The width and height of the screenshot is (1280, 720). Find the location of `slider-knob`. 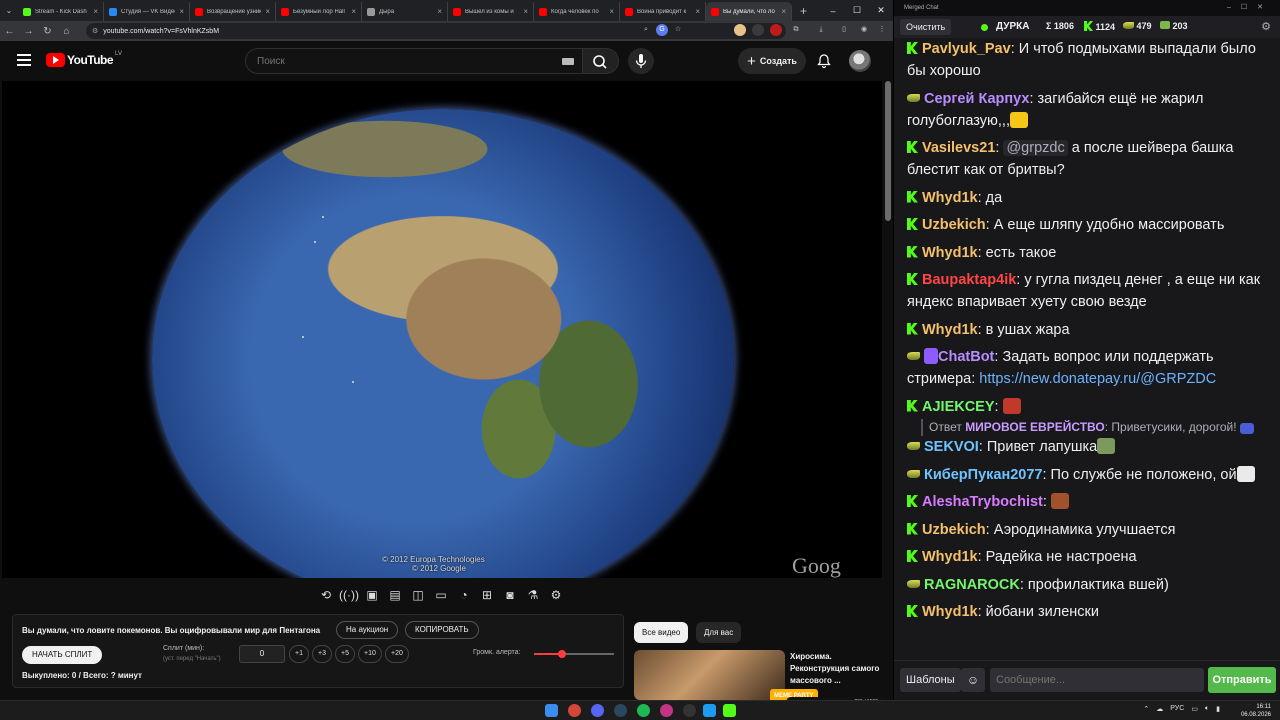

slider-knob is located at coordinates (562, 654).